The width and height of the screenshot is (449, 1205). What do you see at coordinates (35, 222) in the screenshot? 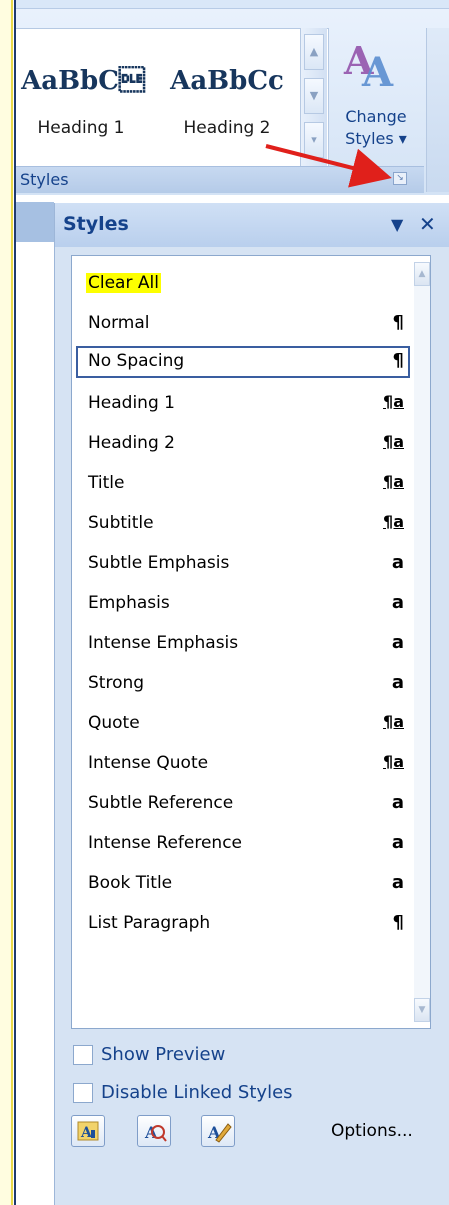
I see `document-ruler-strip` at bounding box center [35, 222].